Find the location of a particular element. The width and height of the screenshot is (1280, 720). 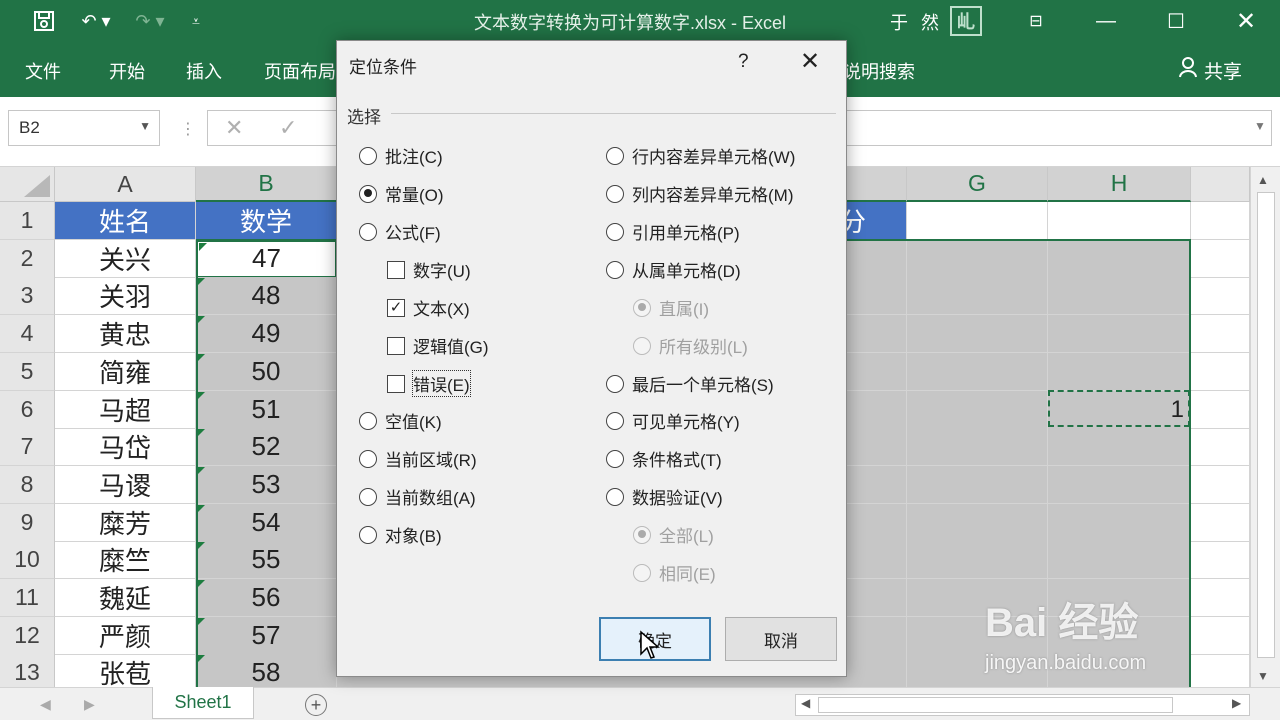

column-header-b: B is located at coordinates (266, 184).